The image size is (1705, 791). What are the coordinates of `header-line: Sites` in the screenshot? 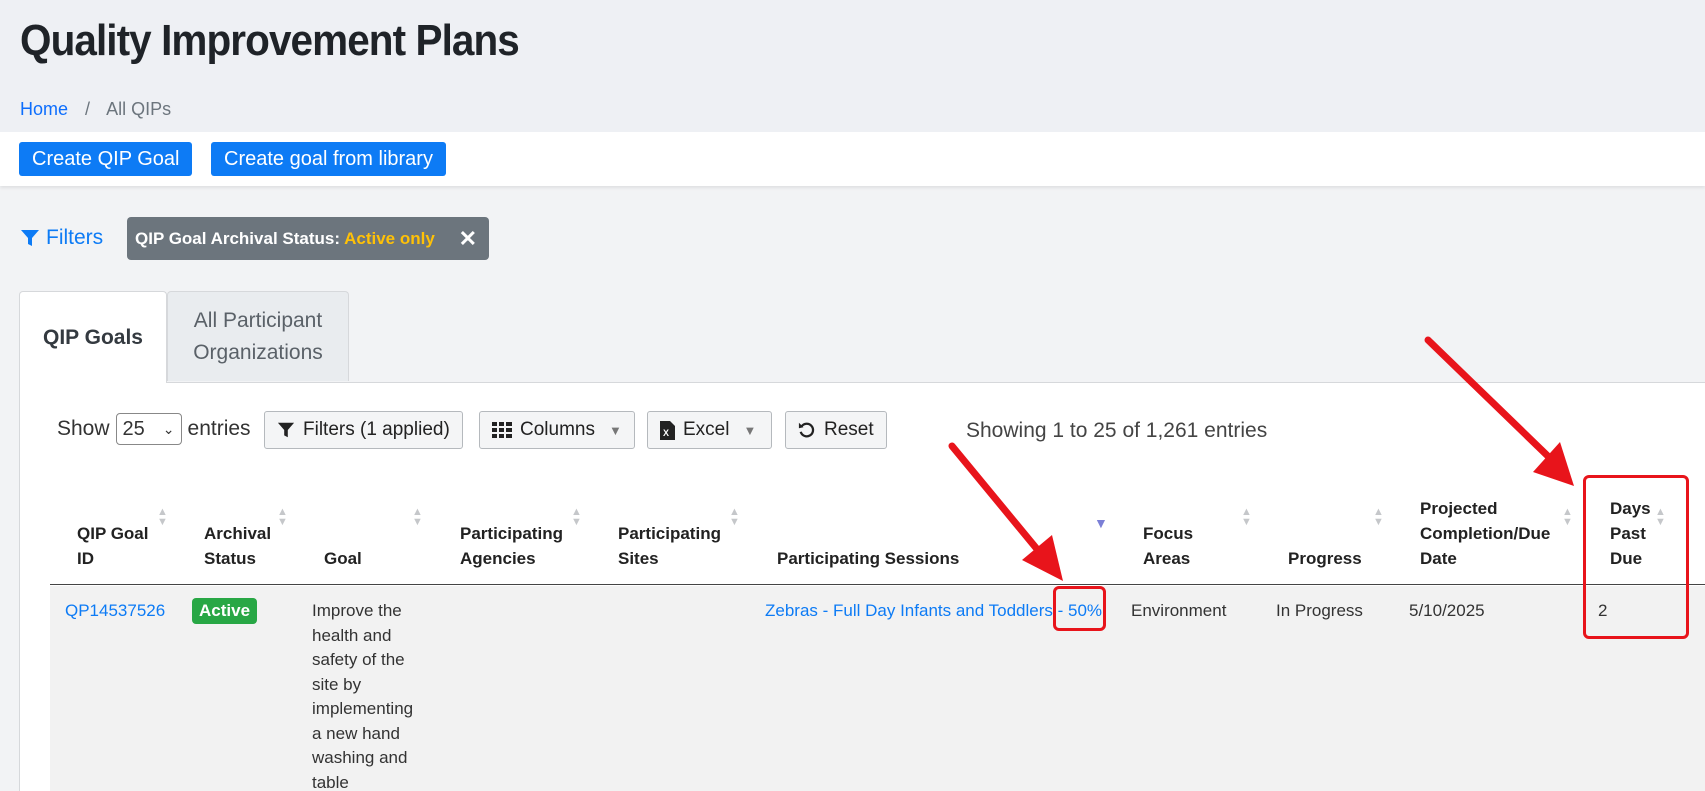 It's located at (638, 558).